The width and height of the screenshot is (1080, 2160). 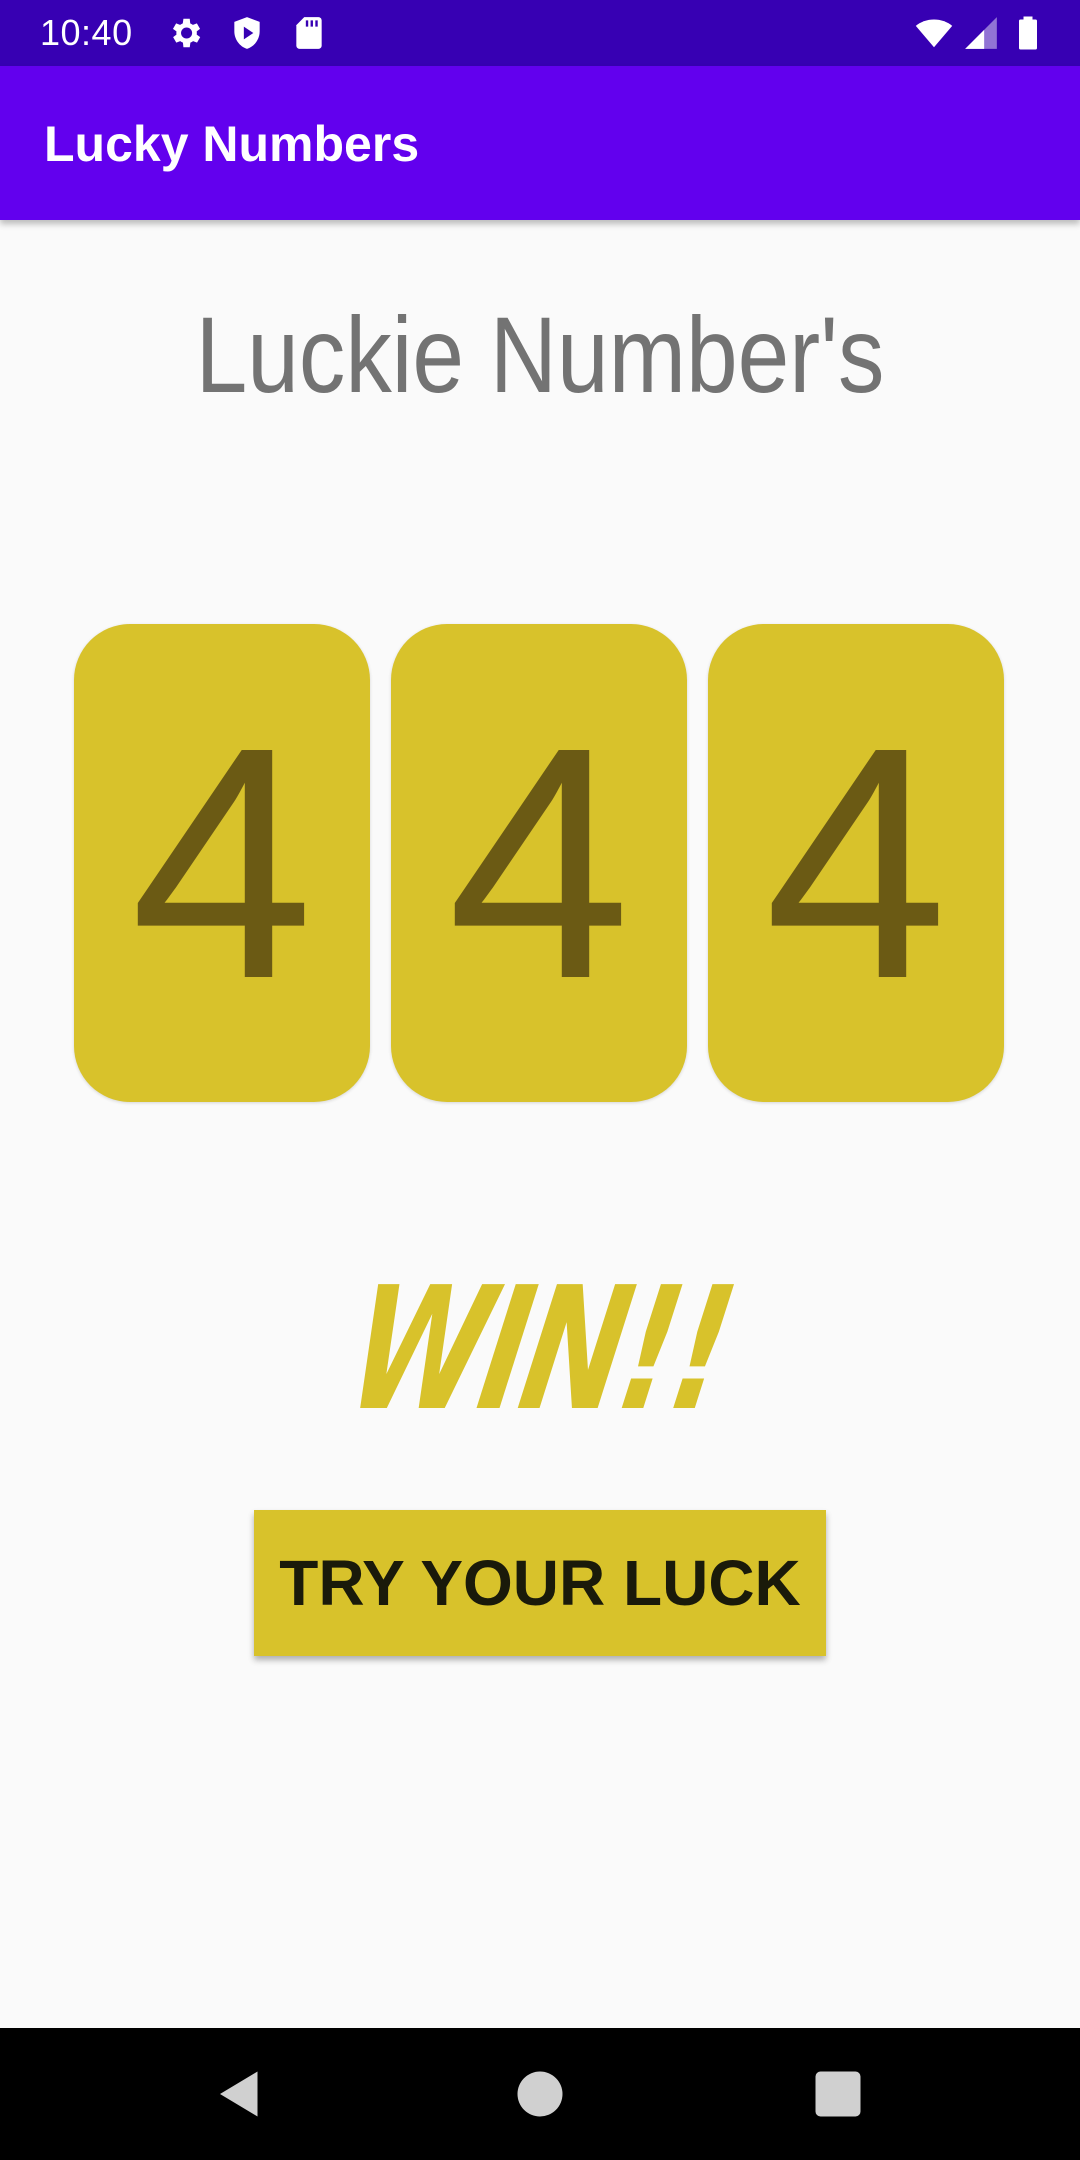 I want to click on result-text: WIN!!, so click(x=540, y=1350).